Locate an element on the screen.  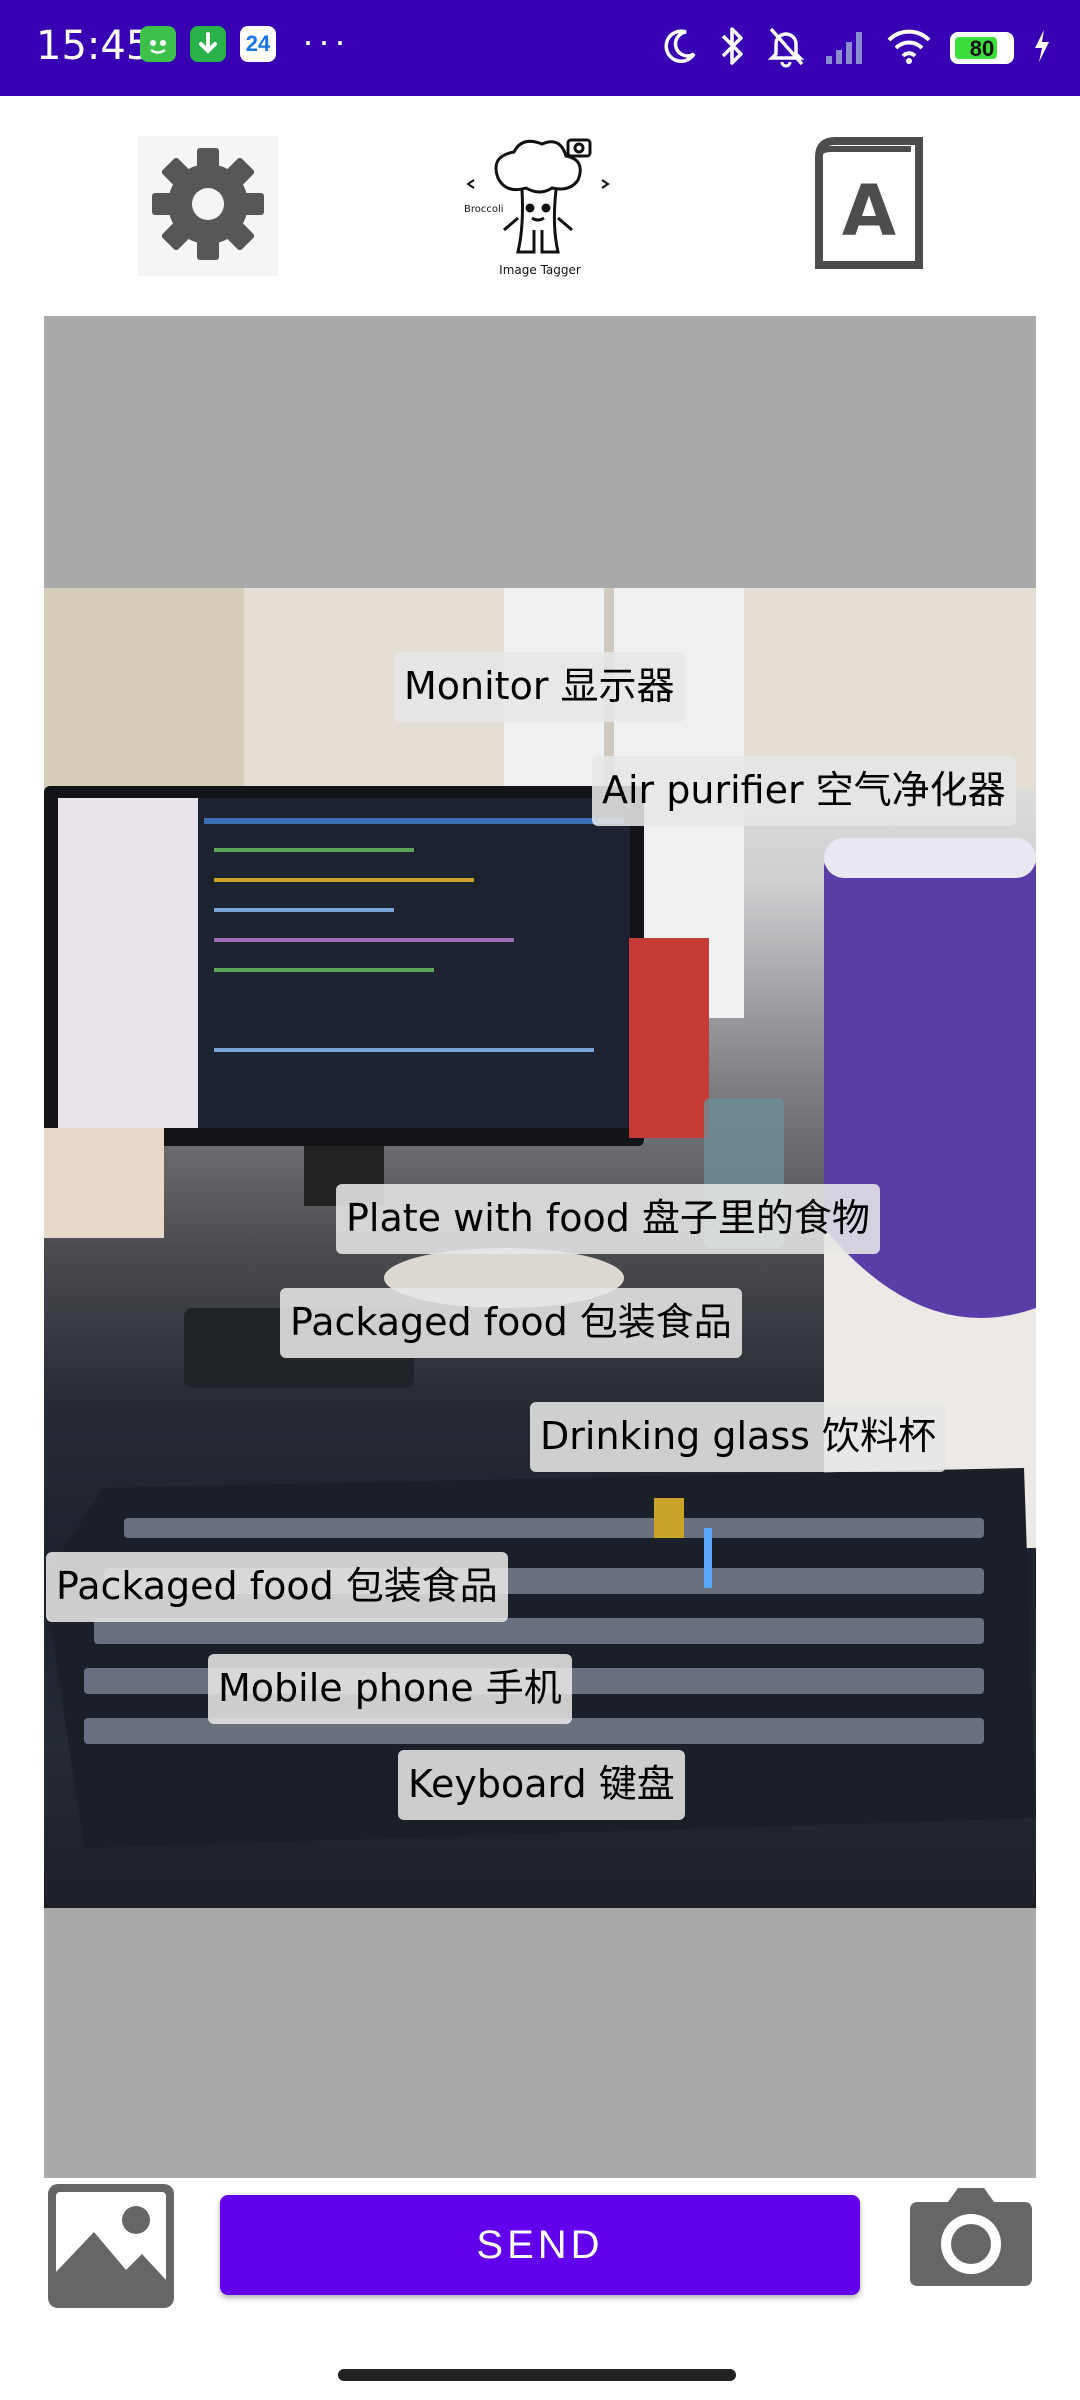
app-logo: Broccoli Image Tagger is located at coordinates (540, 209).